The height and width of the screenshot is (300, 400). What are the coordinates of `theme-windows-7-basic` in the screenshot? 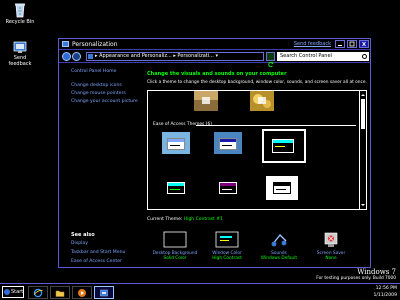 It's located at (176, 144).